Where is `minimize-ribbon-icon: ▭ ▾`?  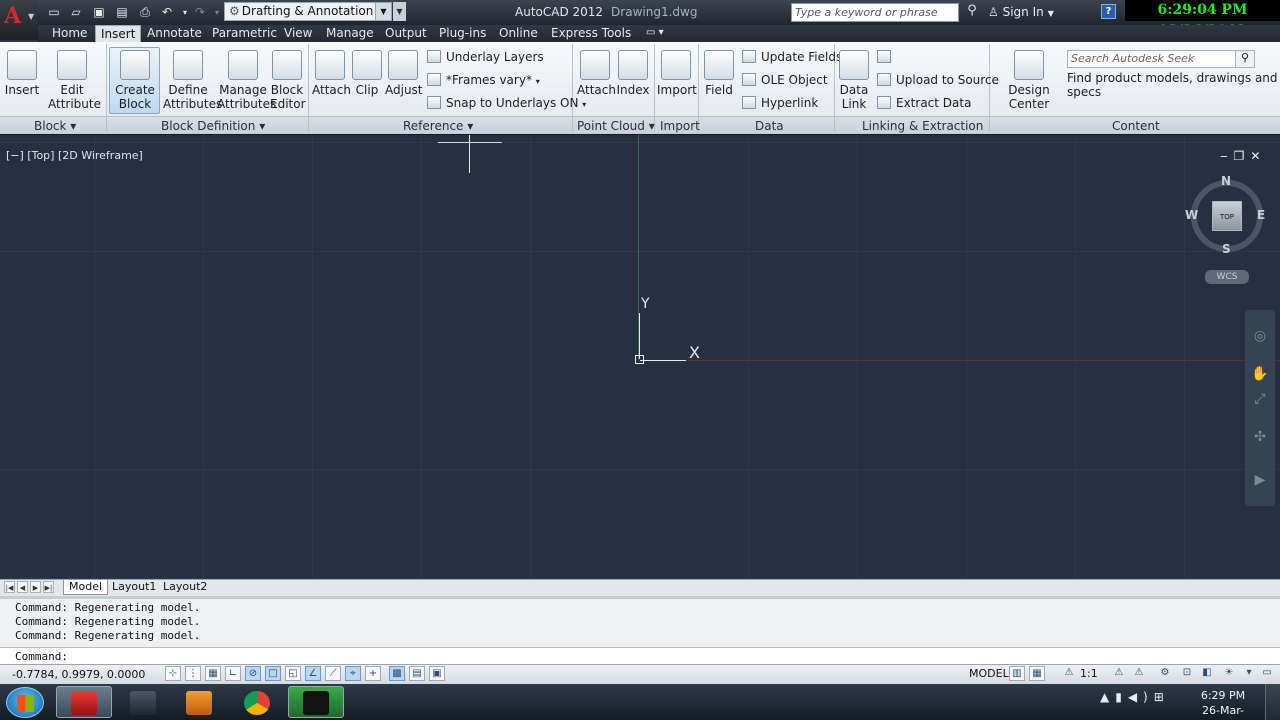
minimize-ribbon-icon: ▭ ▾ is located at coordinates (655, 33).